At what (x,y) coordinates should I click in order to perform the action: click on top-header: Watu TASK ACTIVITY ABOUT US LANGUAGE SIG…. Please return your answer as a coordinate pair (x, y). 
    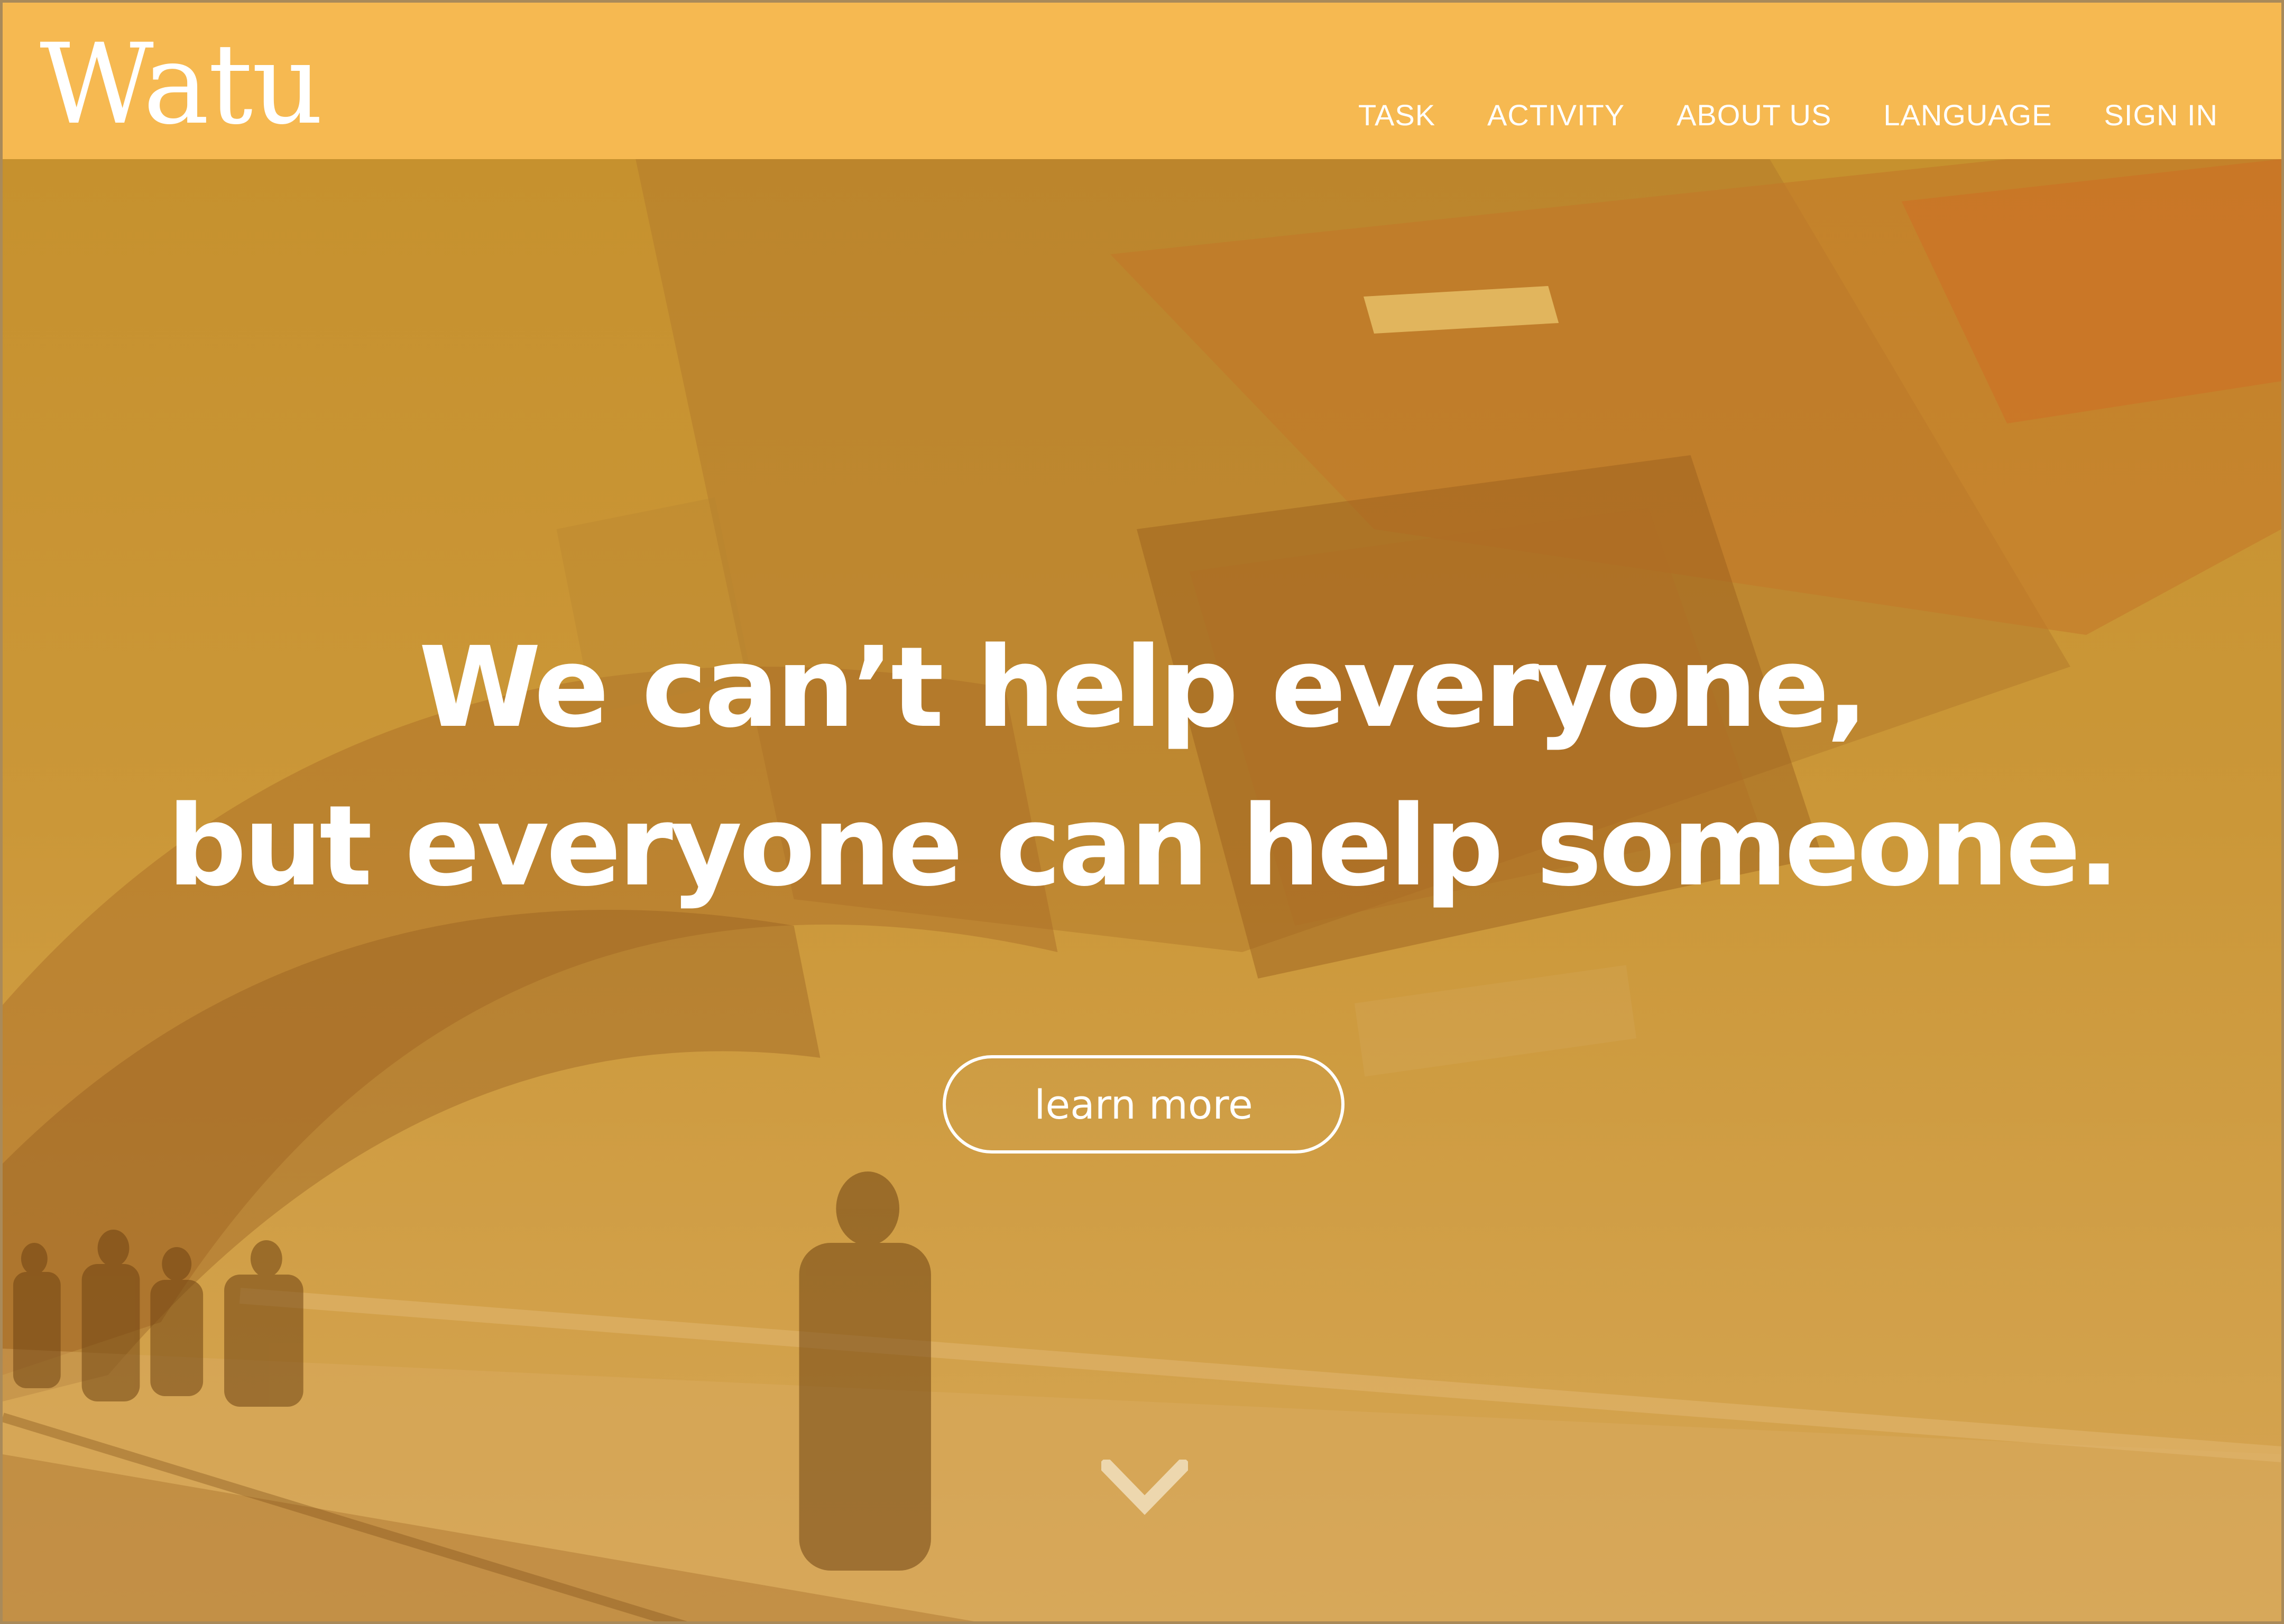
    Looking at the image, I should click on (1142, 81).